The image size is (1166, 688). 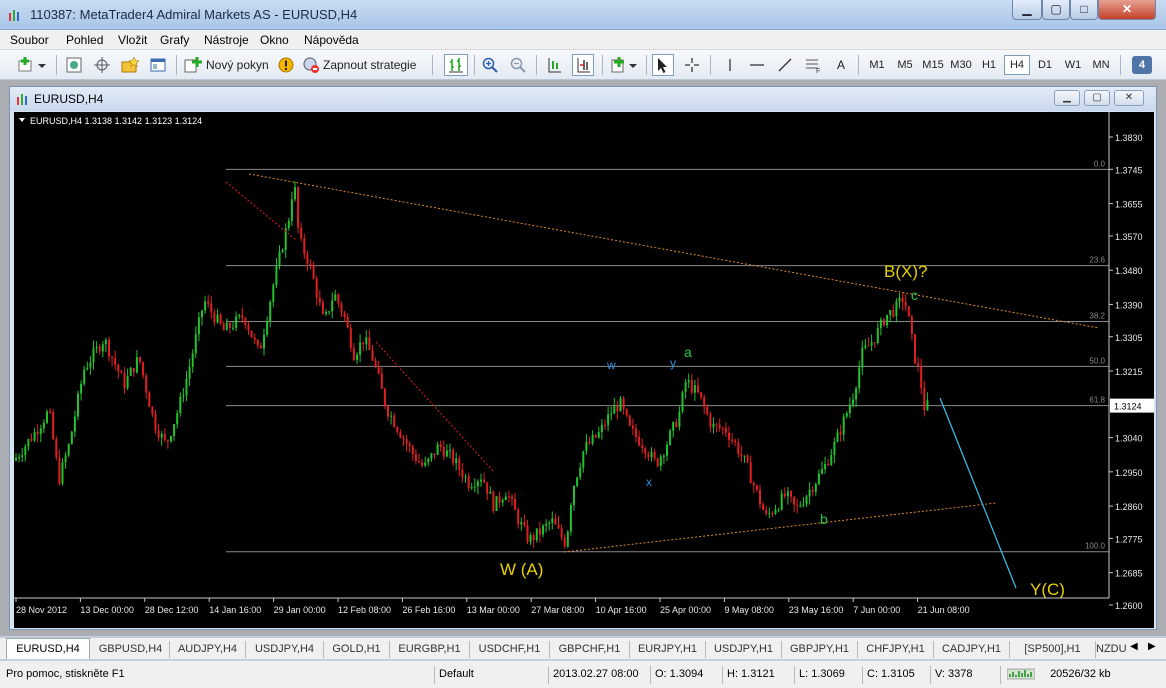 I want to click on tab-usdchf-h1: USDCHF,H1, so click(x=510, y=649).